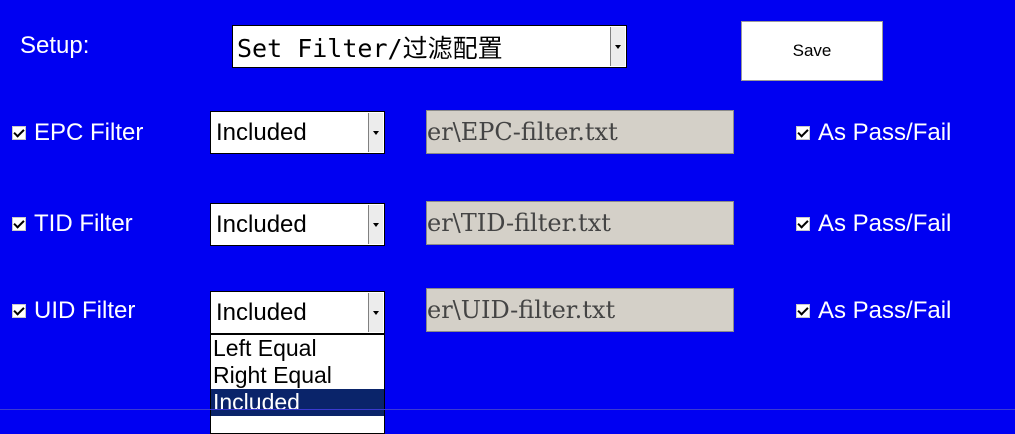  I want to click on tid-filter-path-field: er\TID-filter.txt, so click(580, 223).